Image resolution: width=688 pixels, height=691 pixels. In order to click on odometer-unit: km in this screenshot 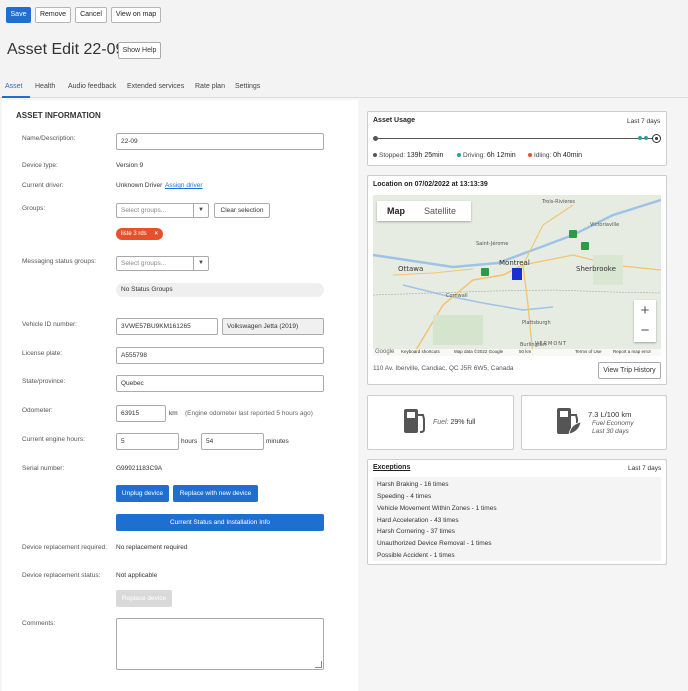, I will do `click(173, 413)`.